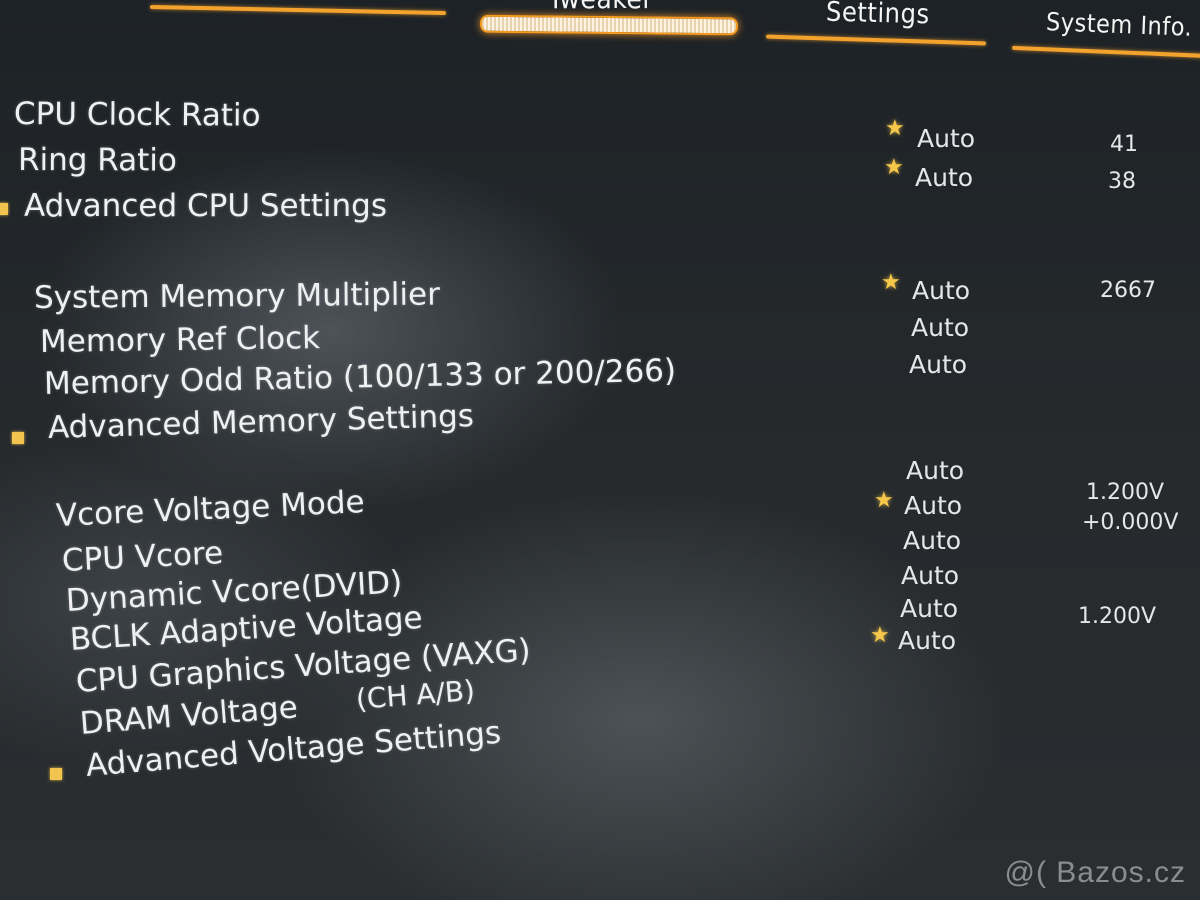 This screenshot has width=1200, height=900. Describe the element at coordinates (210, 509) in the screenshot. I see `vcore-voltage-mode-label: Vcore Voltage Mode` at that location.